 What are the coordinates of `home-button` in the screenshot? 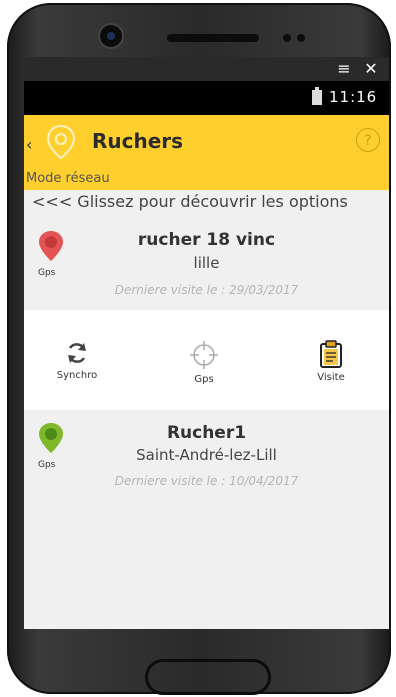 It's located at (208, 677).